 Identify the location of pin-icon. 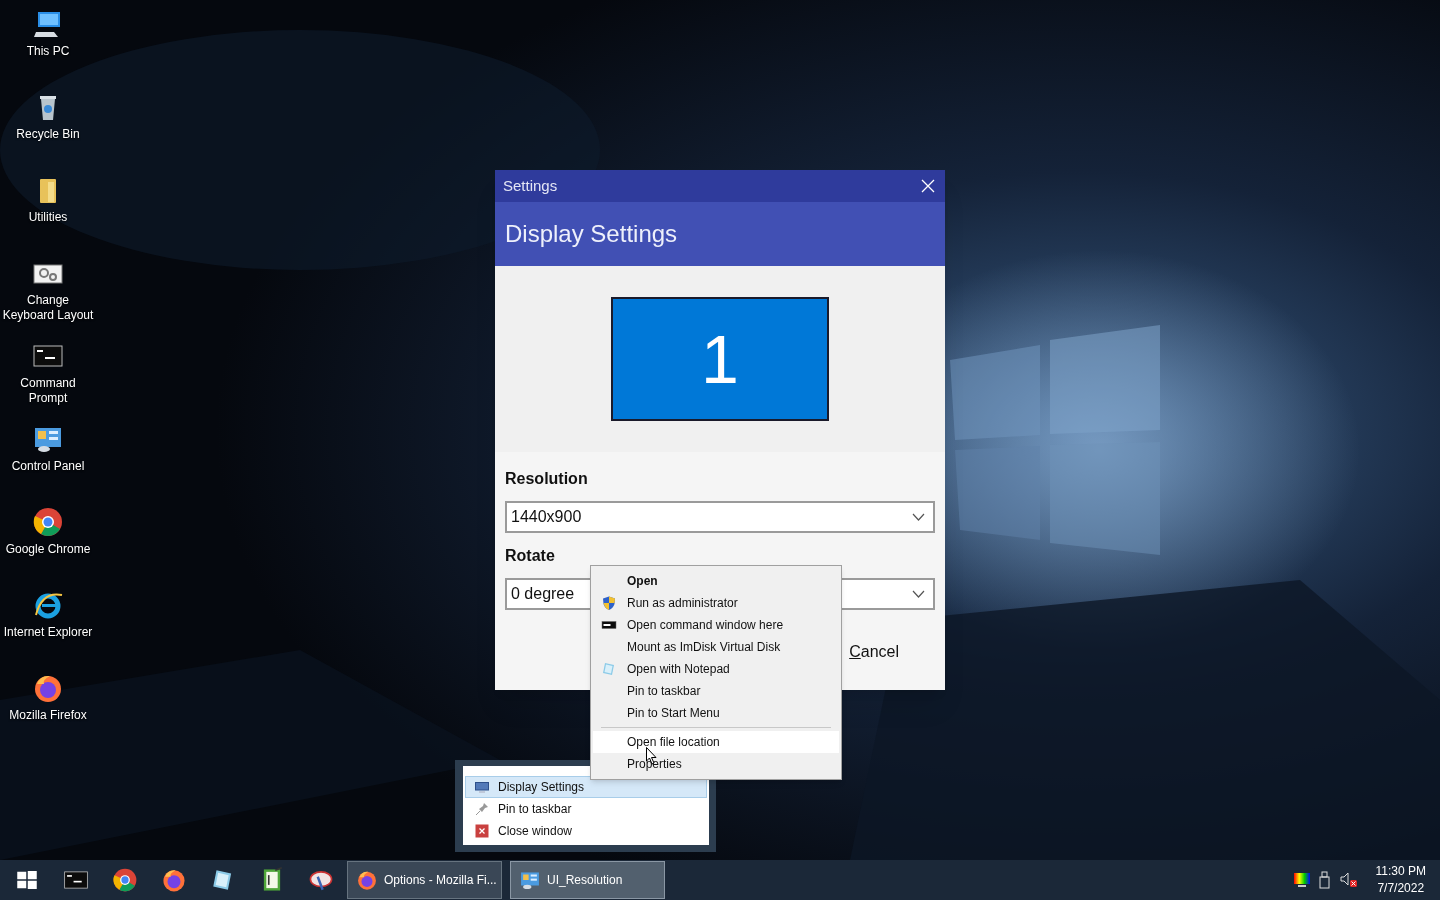
(482, 809).